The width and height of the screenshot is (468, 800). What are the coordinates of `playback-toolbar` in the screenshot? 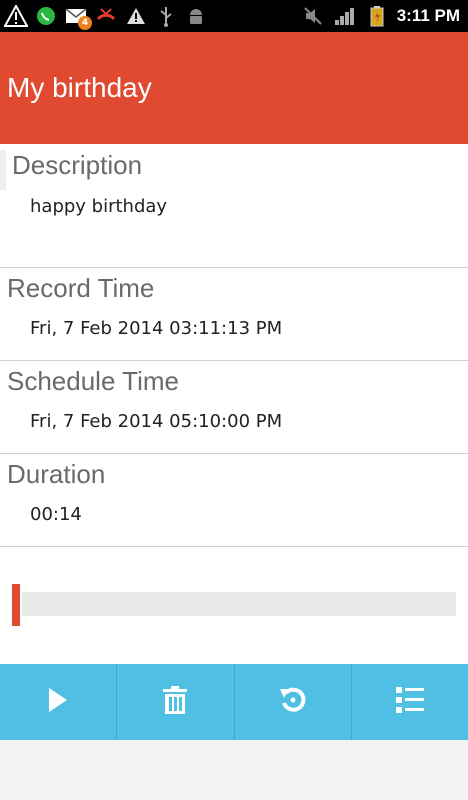 It's located at (234, 702).